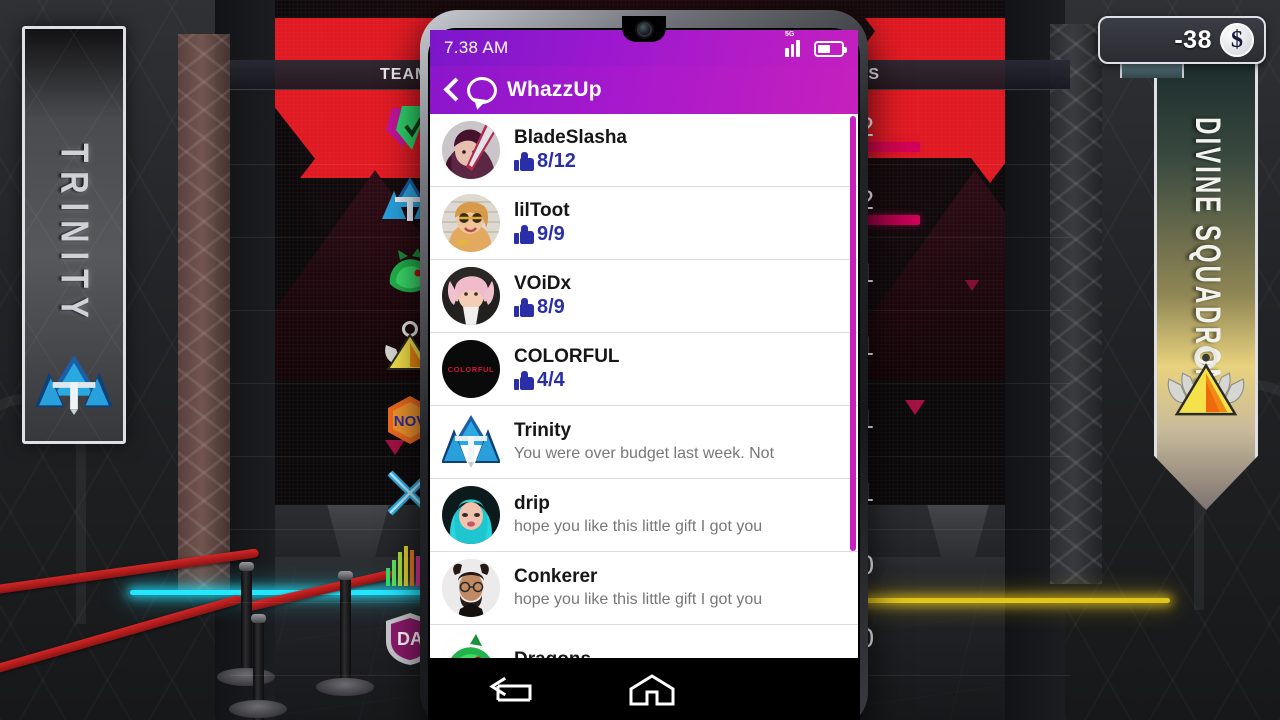  What do you see at coordinates (471, 515) in the screenshot?
I see `avatar-drip` at bounding box center [471, 515].